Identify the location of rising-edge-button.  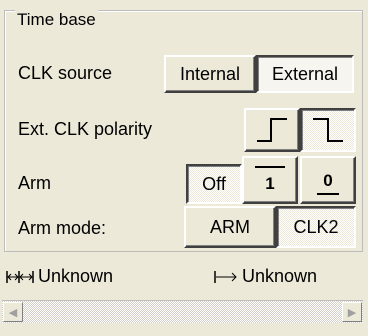
(272, 130).